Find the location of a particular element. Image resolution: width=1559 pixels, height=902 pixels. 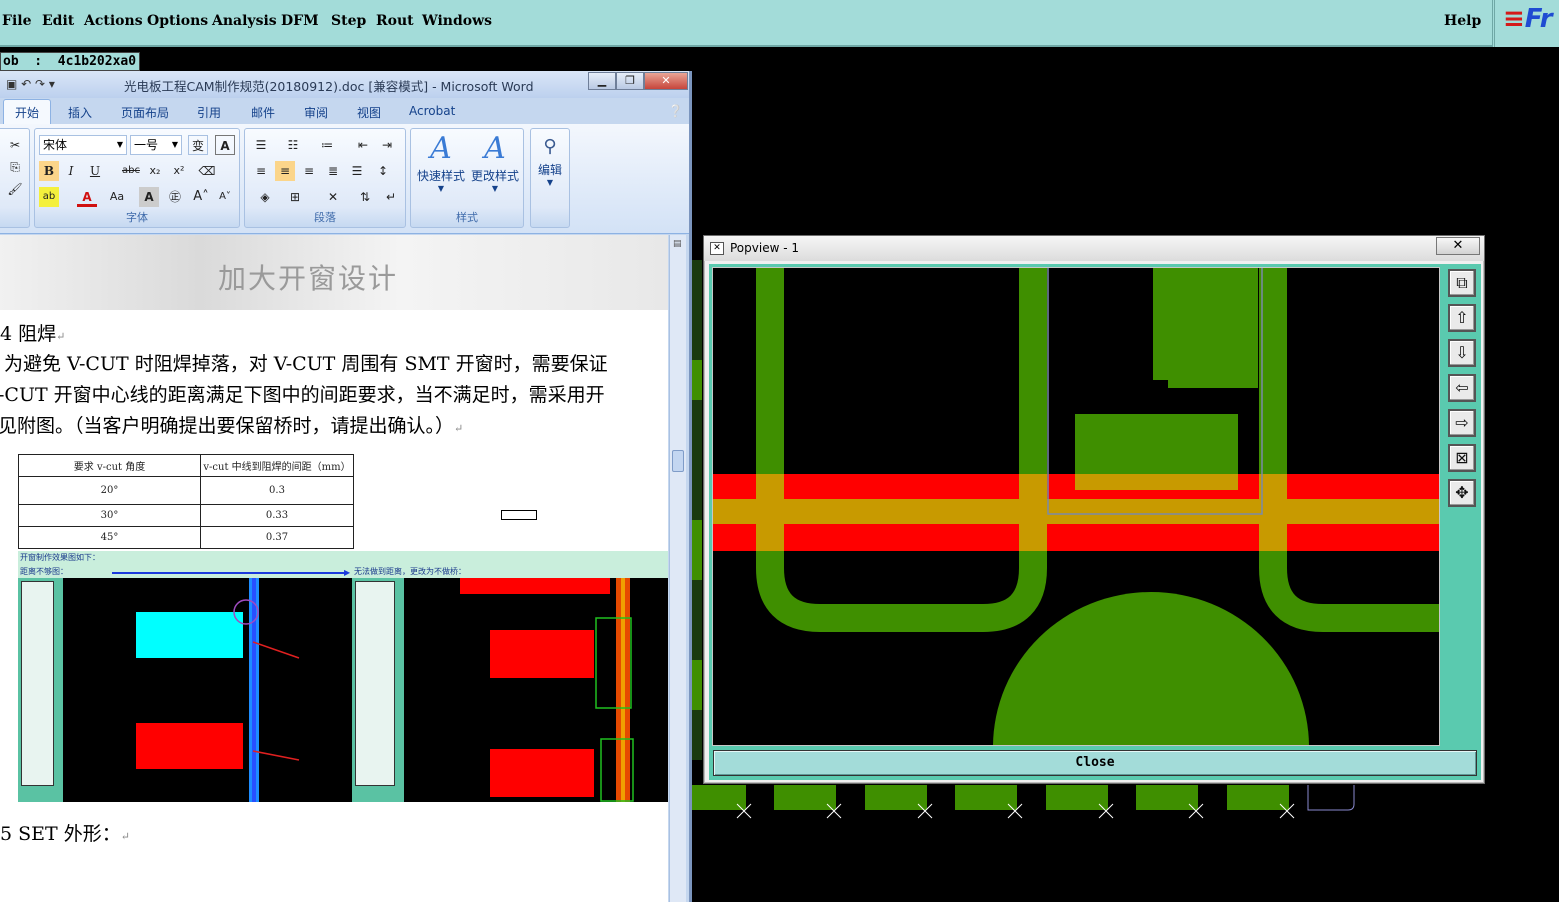

logo-text: ≡Fr is located at coordinates (1528, 19).